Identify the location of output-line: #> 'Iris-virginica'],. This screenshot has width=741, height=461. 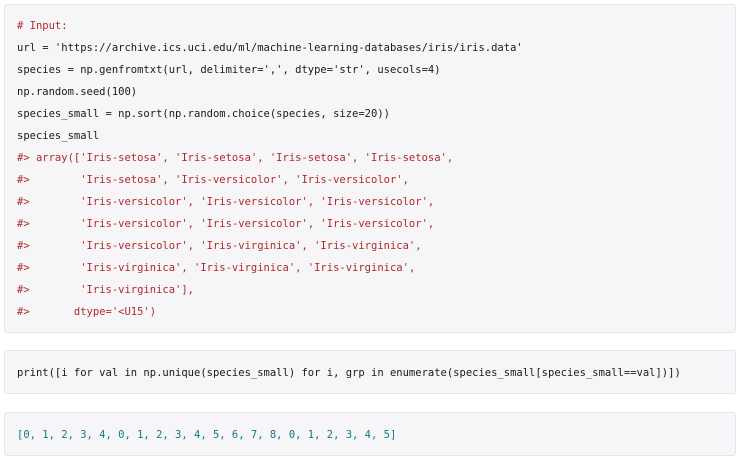
(106, 290).